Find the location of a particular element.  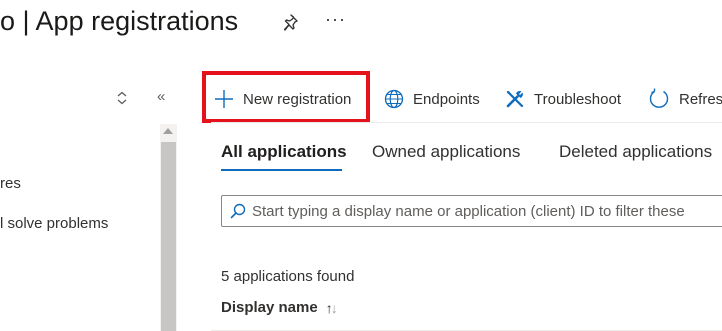

new-registration-label: New registration is located at coordinates (297, 99).